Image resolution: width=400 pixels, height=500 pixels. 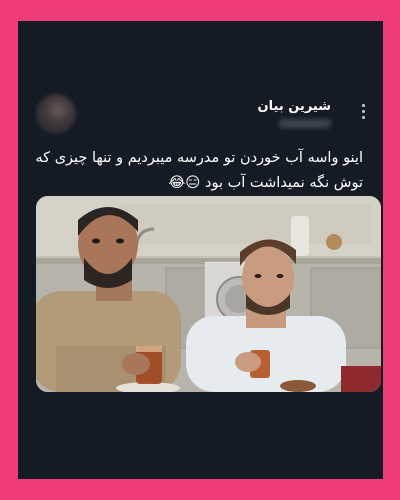 I want to click on more-options-icon, so click(x=363, y=112).